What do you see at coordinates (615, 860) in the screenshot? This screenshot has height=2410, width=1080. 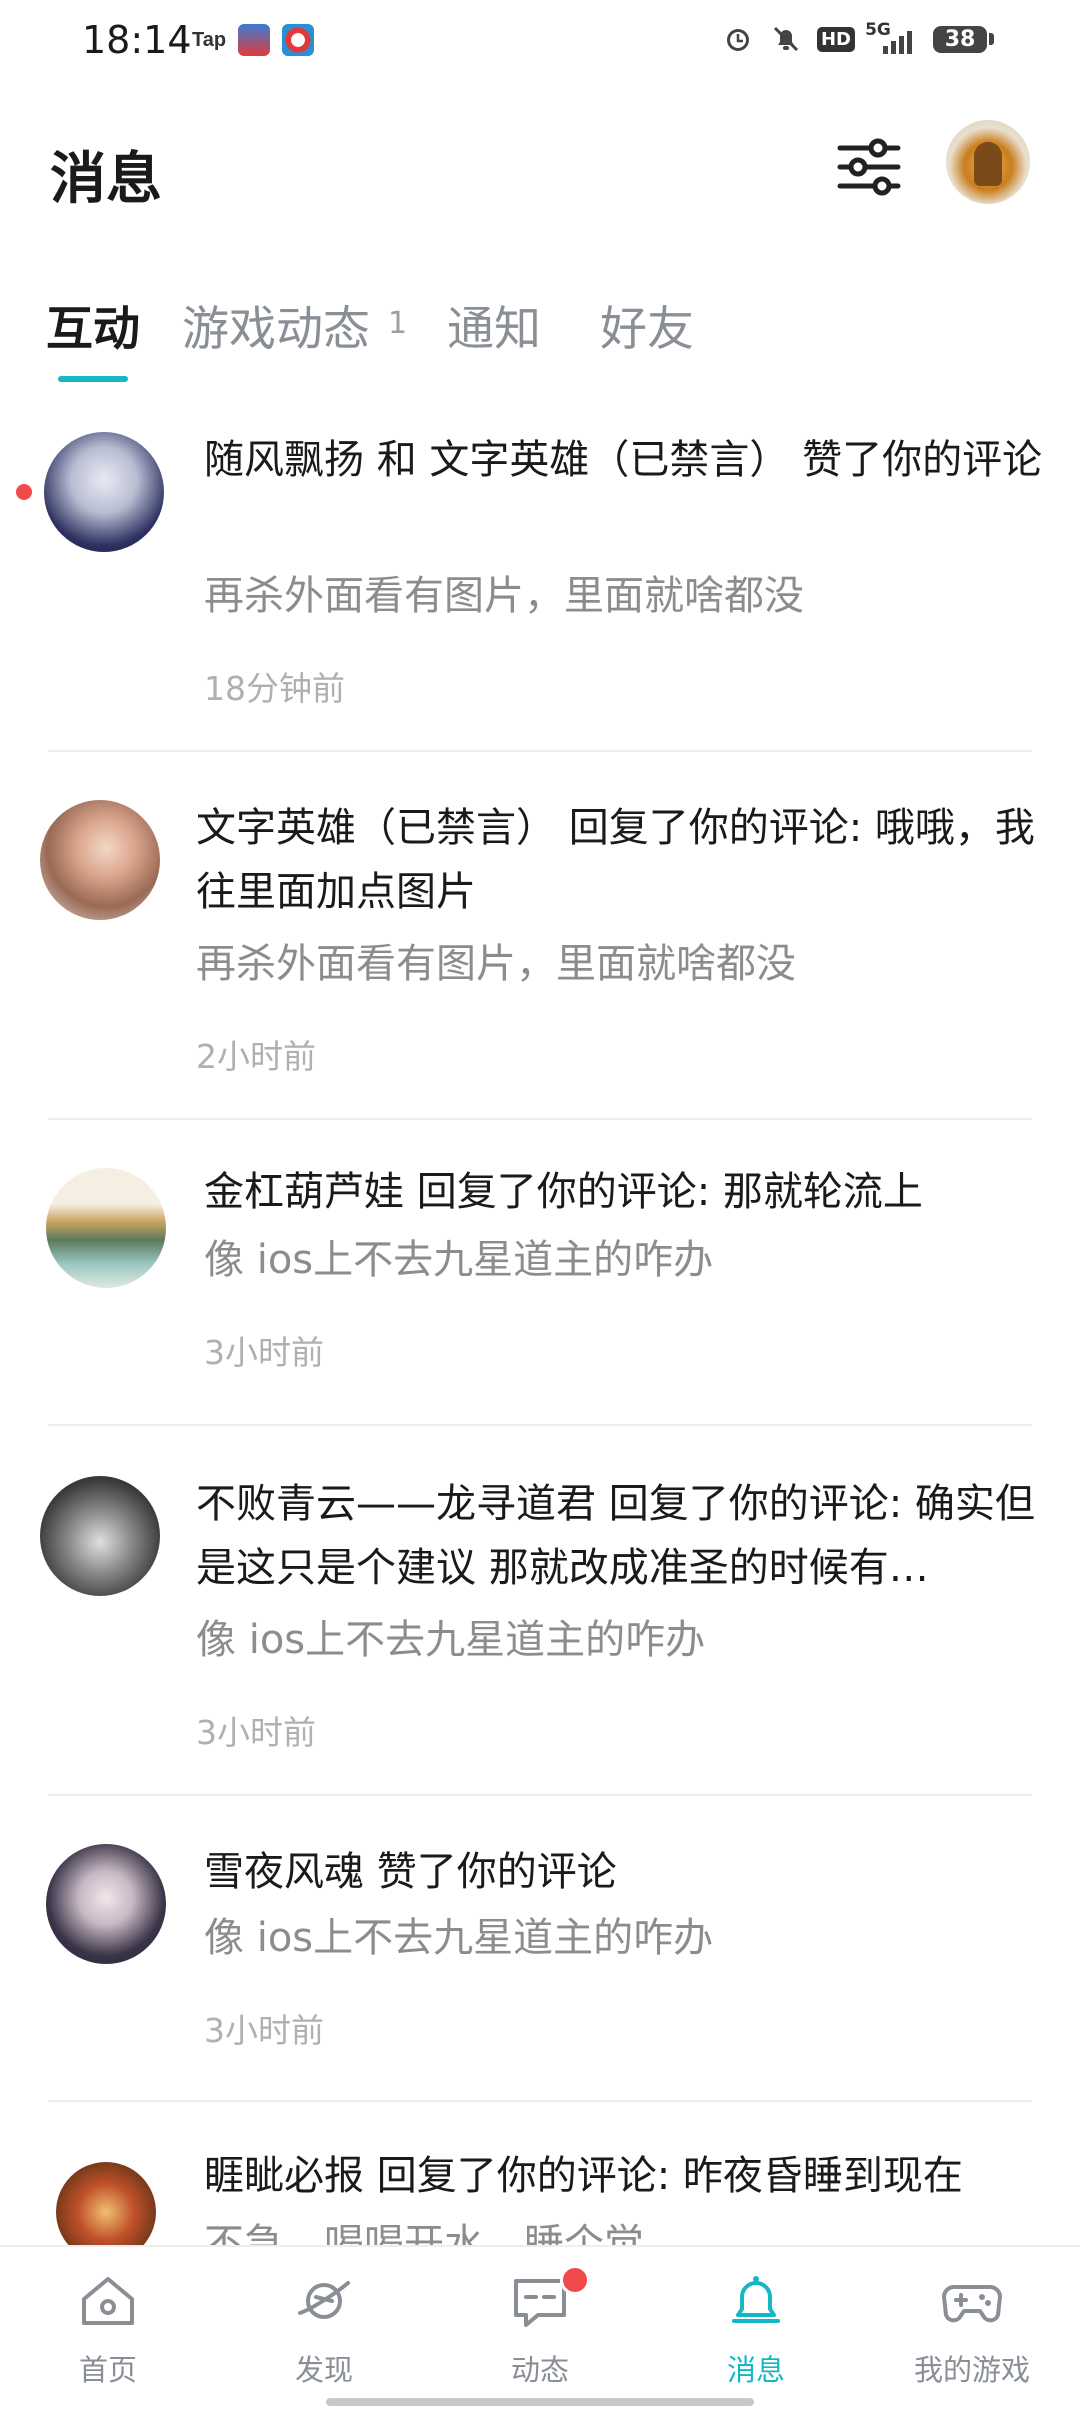 I see `item-title: 文字英雄（已禁言） 回复了你的评论: 哦哦，我往里面加点图片` at bounding box center [615, 860].